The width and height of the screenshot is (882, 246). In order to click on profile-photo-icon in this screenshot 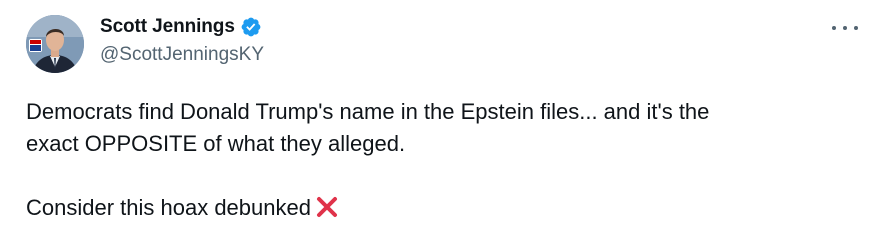, I will do `click(55, 44)`.